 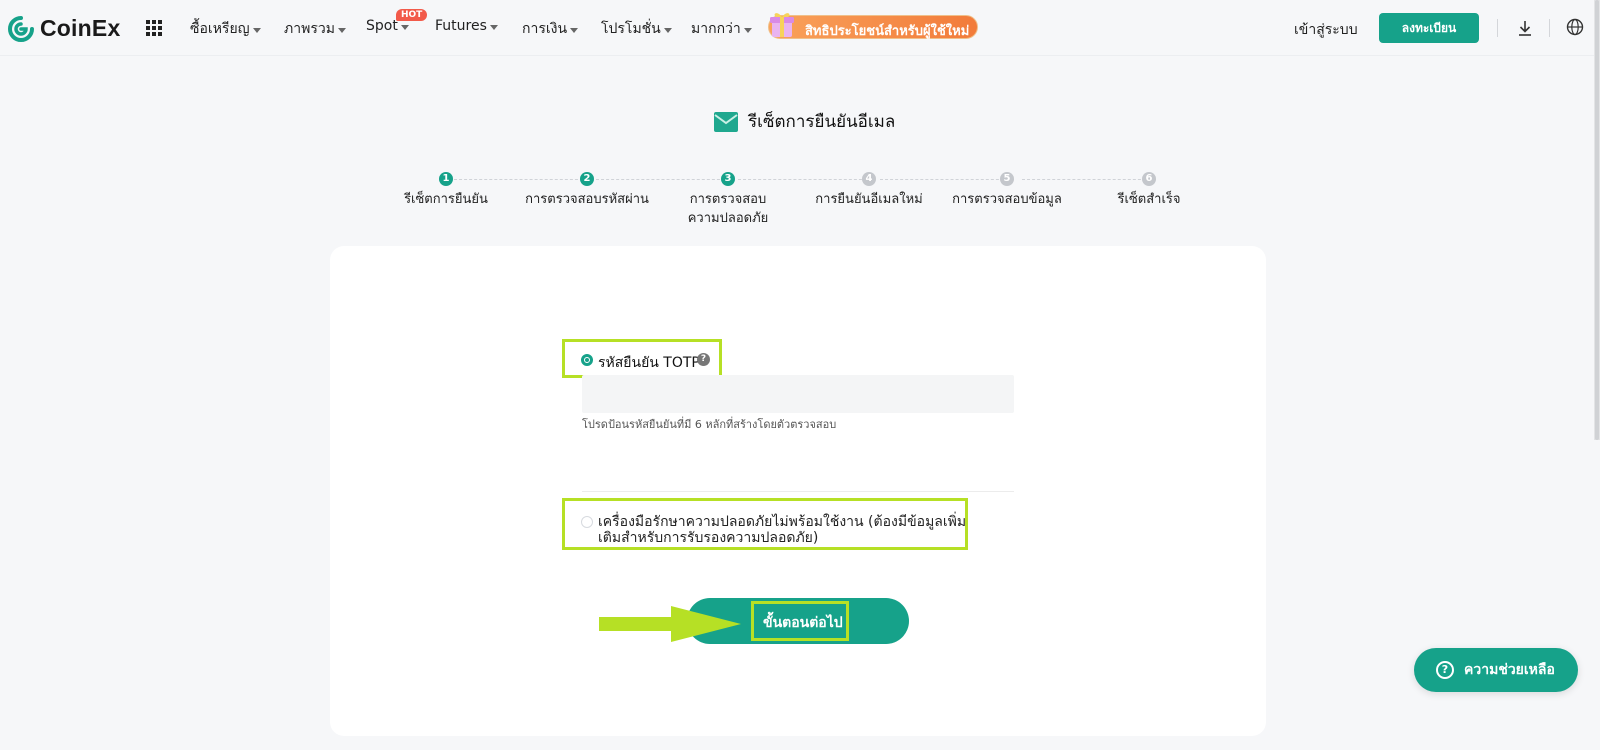 What do you see at coordinates (670, 624) in the screenshot?
I see `annotation-arrow-icon` at bounding box center [670, 624].